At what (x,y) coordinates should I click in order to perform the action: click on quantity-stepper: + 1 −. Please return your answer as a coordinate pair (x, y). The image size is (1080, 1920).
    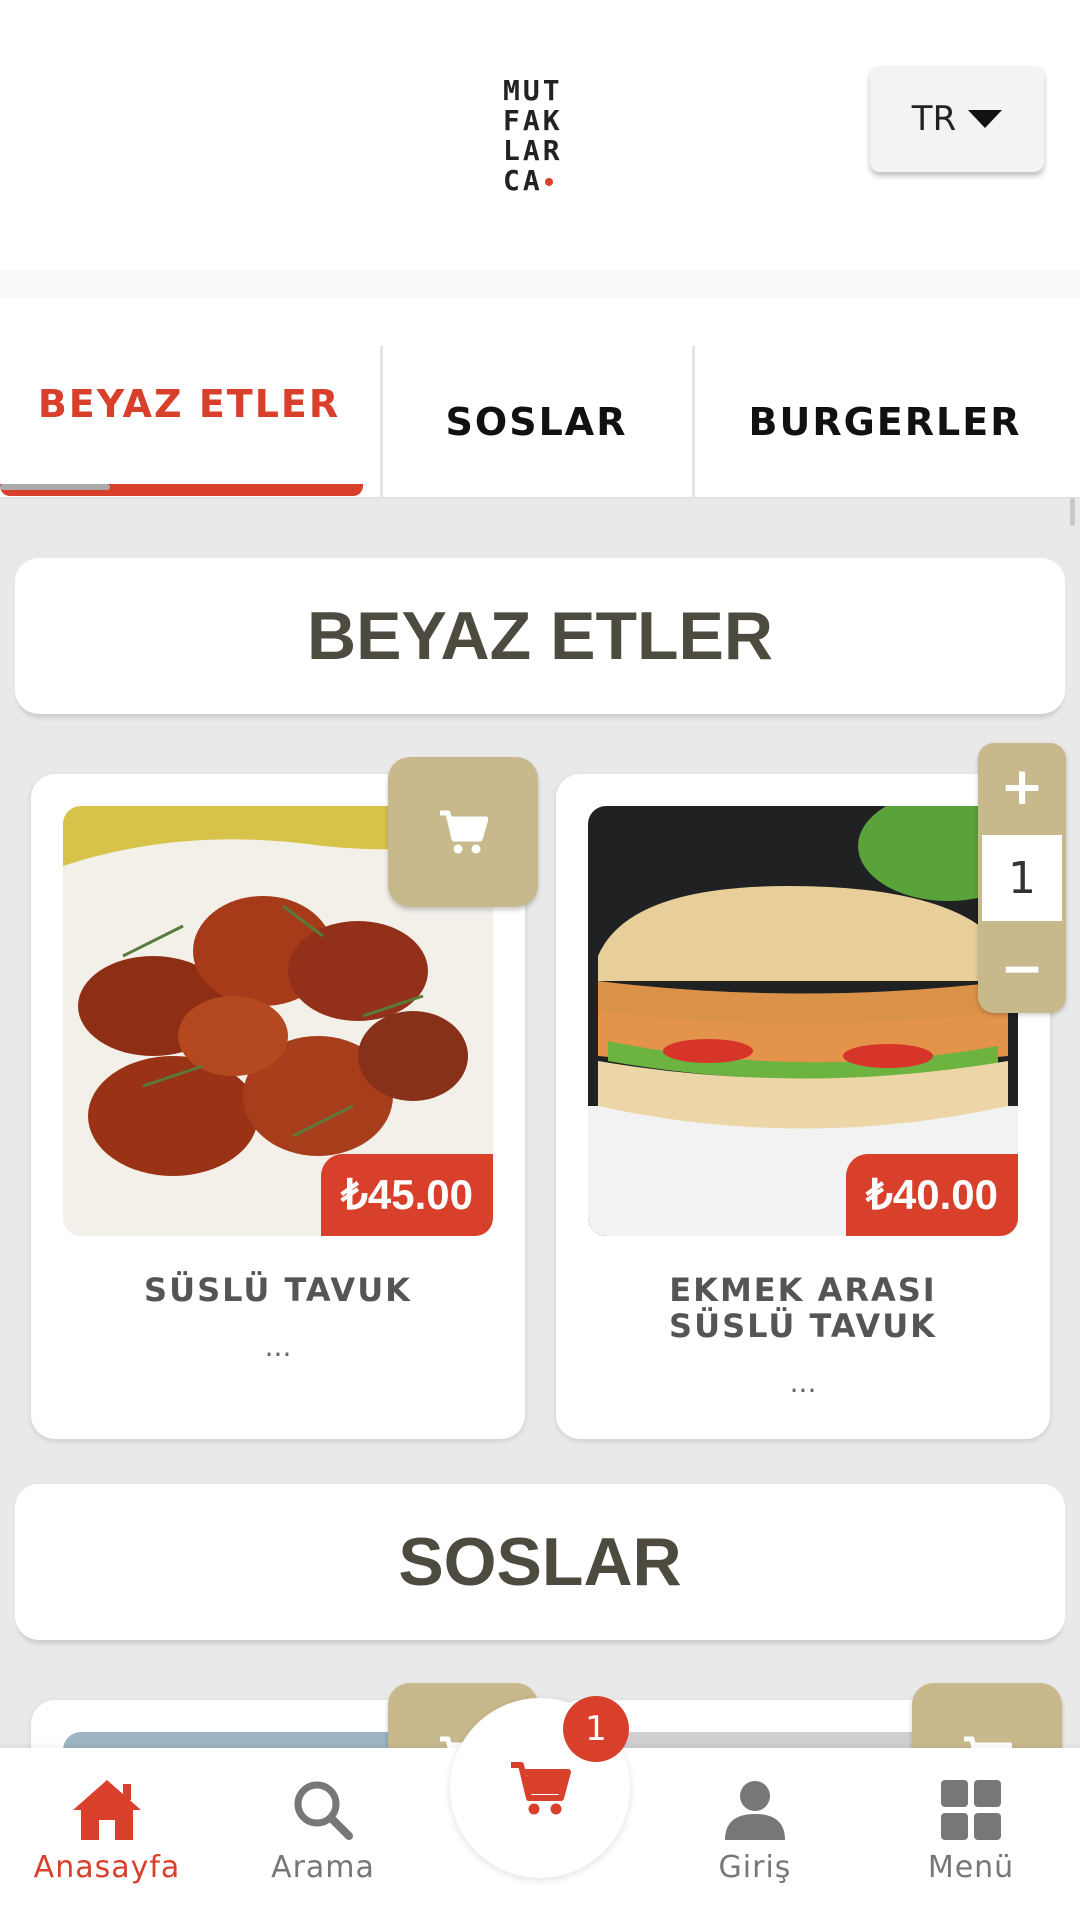
    Looking at the image, I should click on (1022, 878).